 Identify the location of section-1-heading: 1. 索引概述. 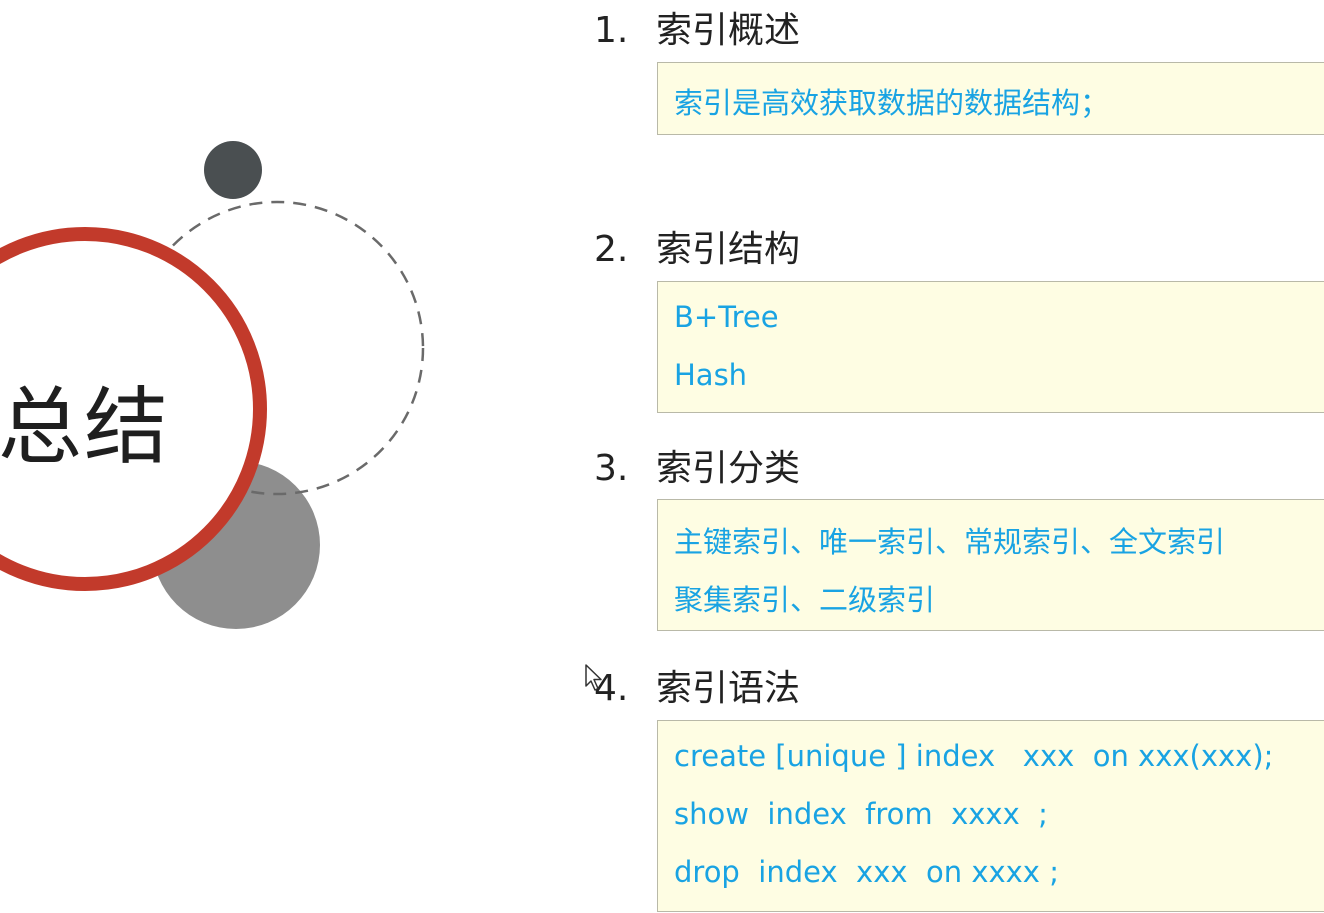
(697, 27).